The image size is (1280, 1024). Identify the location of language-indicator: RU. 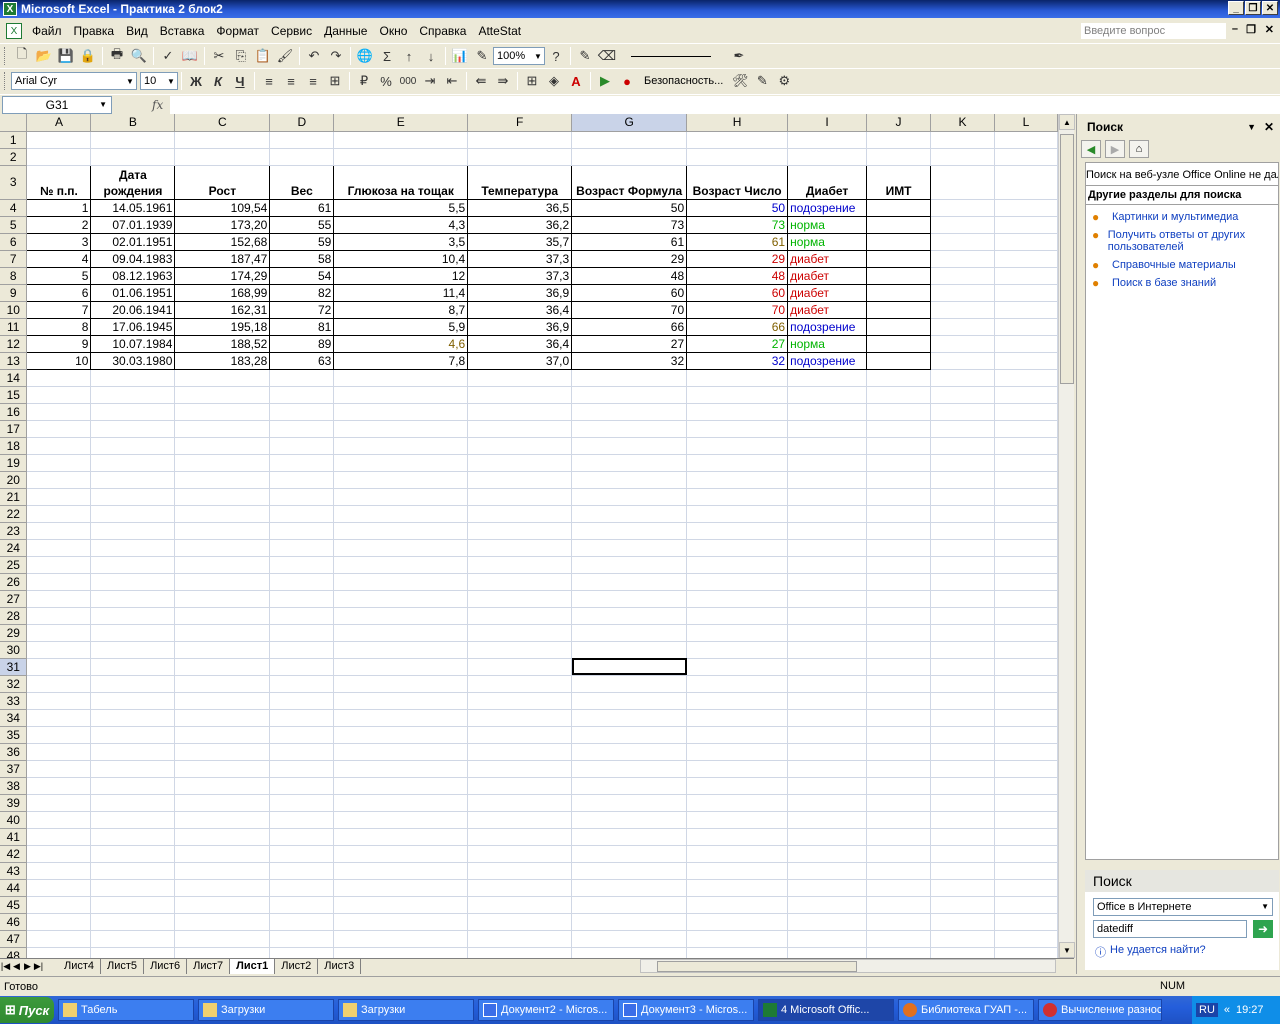
(1207, 1010).